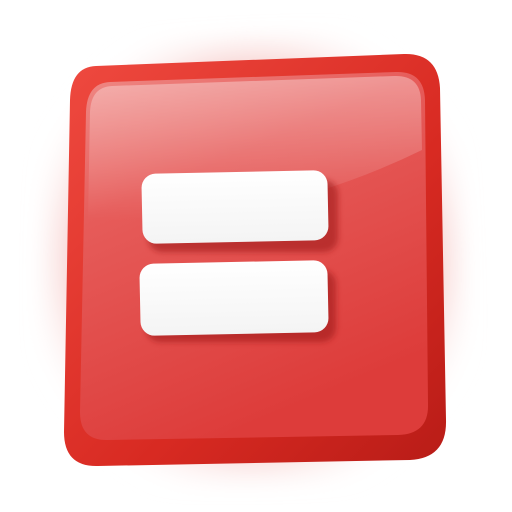 This screenshot has width=512, height=512. Describe the element at coordinates (235, 207) in the screenshot. I see `equals-top-bar` at that location.